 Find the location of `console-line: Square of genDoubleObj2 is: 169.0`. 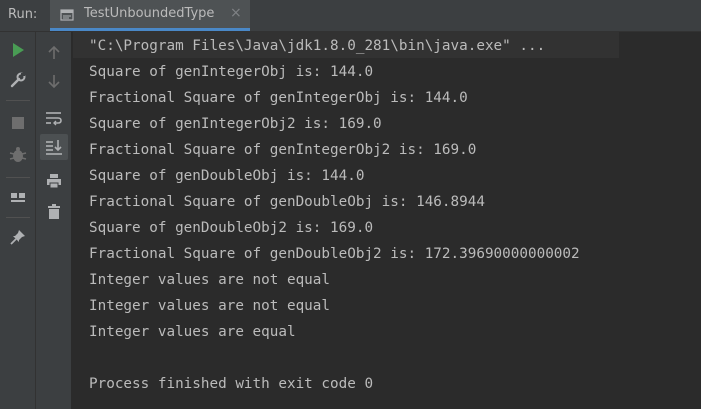

console-line: Square of genDoubleObj2 is: 169.0 is located at coordinates (231, 228).